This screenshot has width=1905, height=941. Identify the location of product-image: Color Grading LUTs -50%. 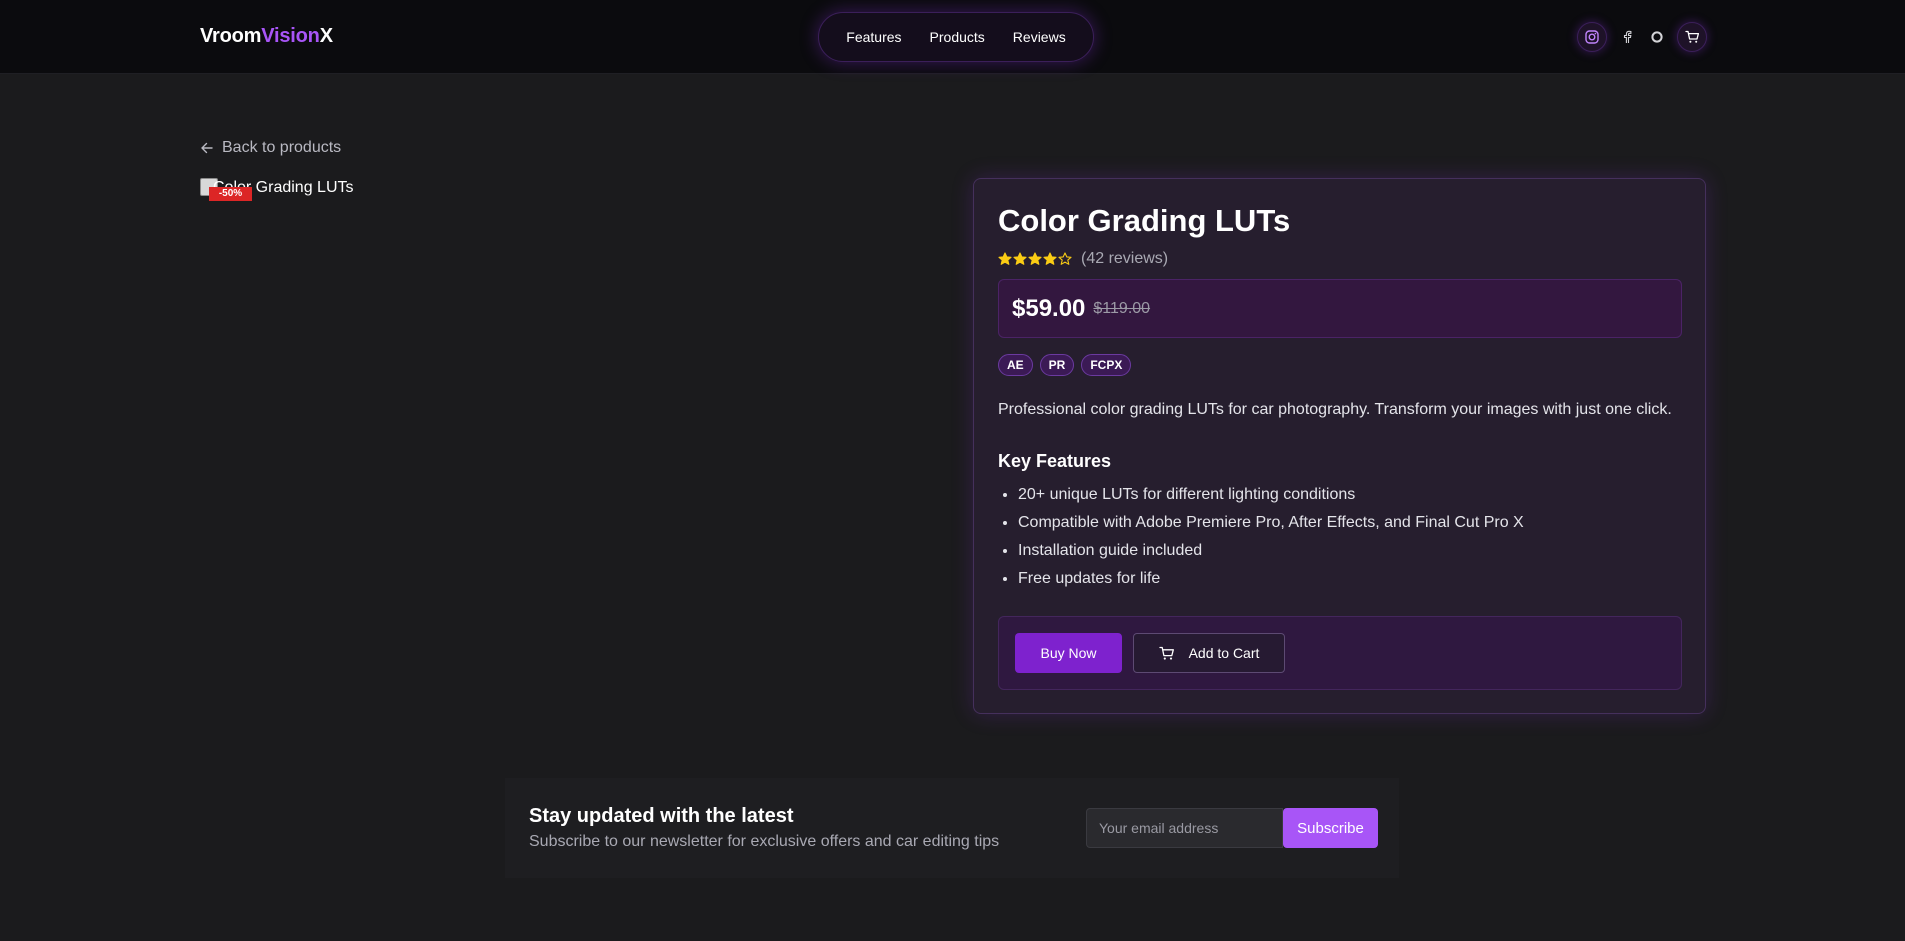
(300, 193).